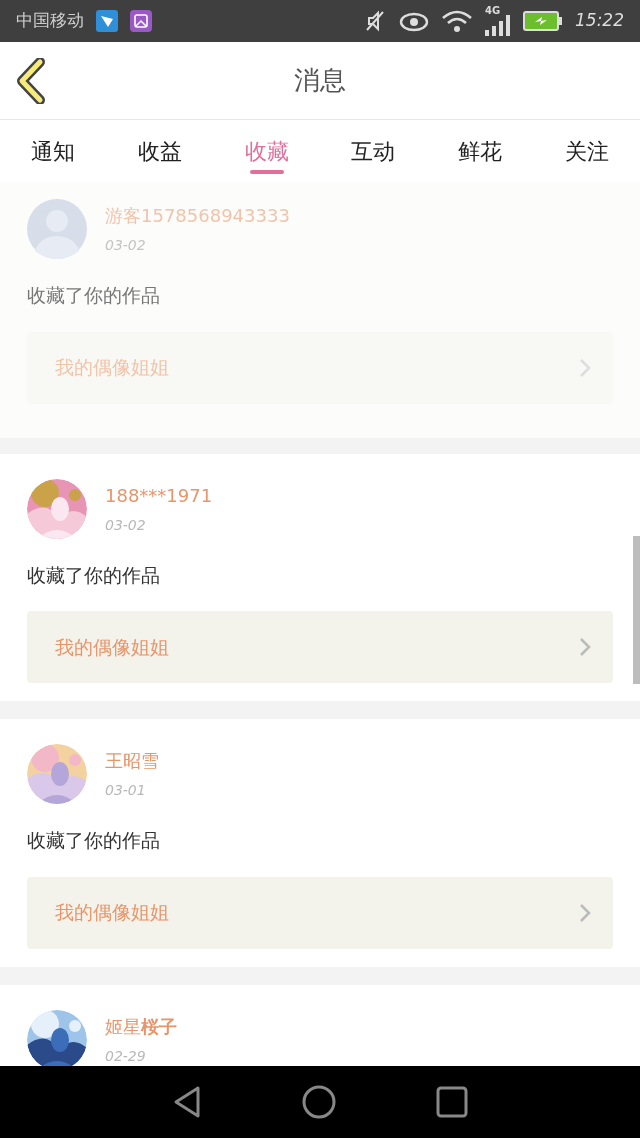 The width and height of the screenshot is (640, 1138). Describe the element at coordinates (320, 80) in the screenshot. I see `page-title: 消息` at that location.